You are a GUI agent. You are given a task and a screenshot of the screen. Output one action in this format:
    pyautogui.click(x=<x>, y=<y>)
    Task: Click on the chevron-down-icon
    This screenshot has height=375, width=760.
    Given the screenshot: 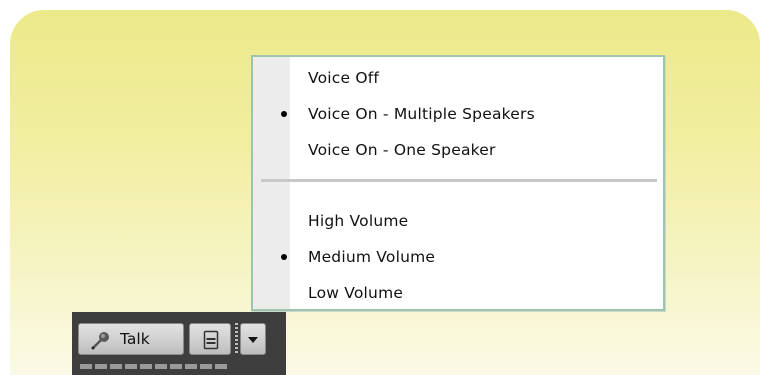 What is the action you would take?
    pyautogui.click(x=253, y=340)
    